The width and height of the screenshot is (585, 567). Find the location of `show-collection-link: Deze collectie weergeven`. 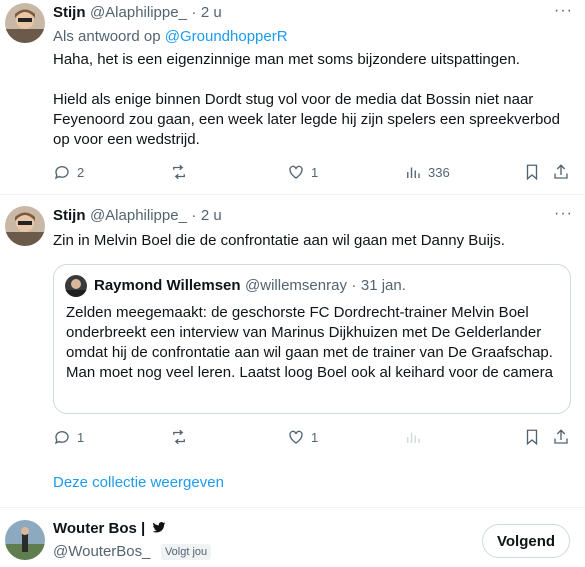

show-collection-link: Deze collectie weergeven is located at coordinates (138, 482).